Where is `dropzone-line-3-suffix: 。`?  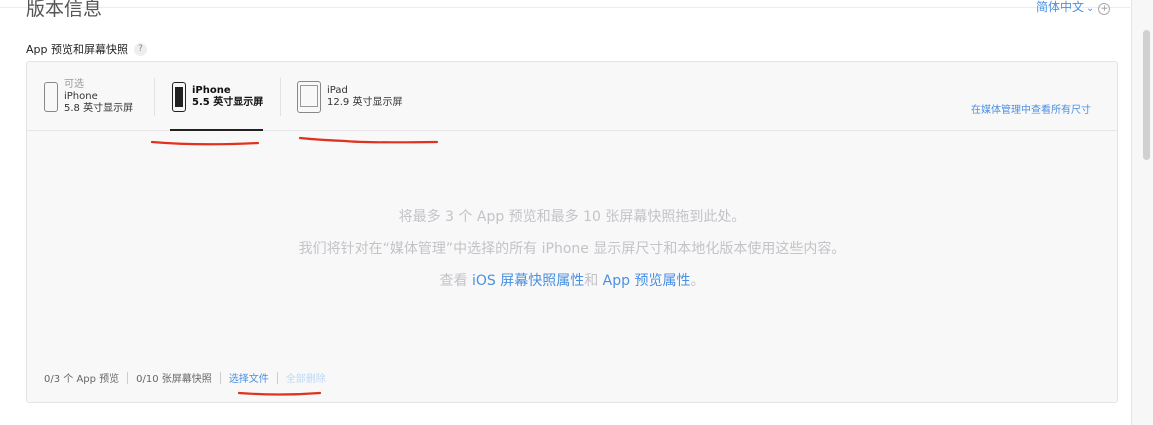
dropzone-line-3-suffix: 。 is located at coordinates (697, 281).